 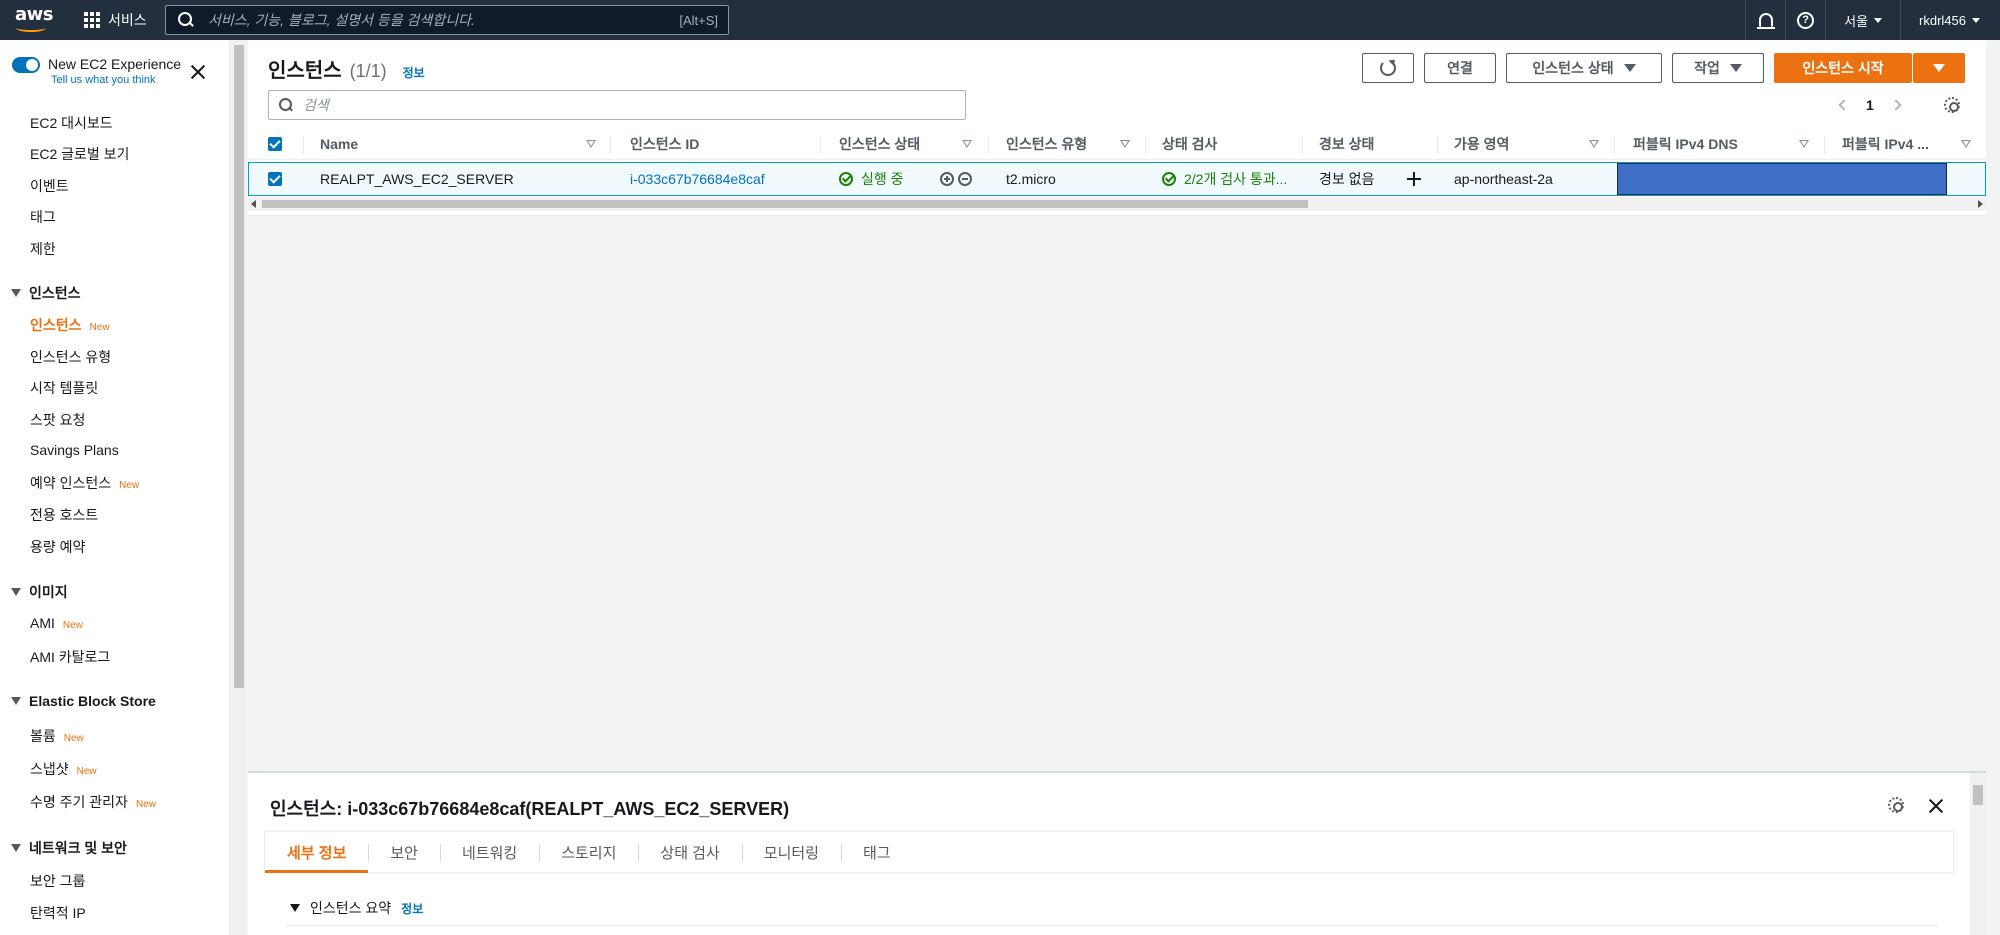 What do you see at coordinates (1978, 854) in the screenshot?
I see `detail-vertical-scrollbar` at bounding box center [1978, 854].